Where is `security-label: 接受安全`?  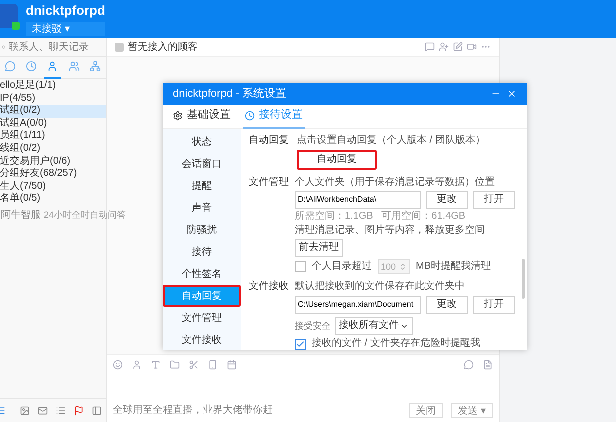
security-label: 接受安全 is located at coordinates (313, 326).